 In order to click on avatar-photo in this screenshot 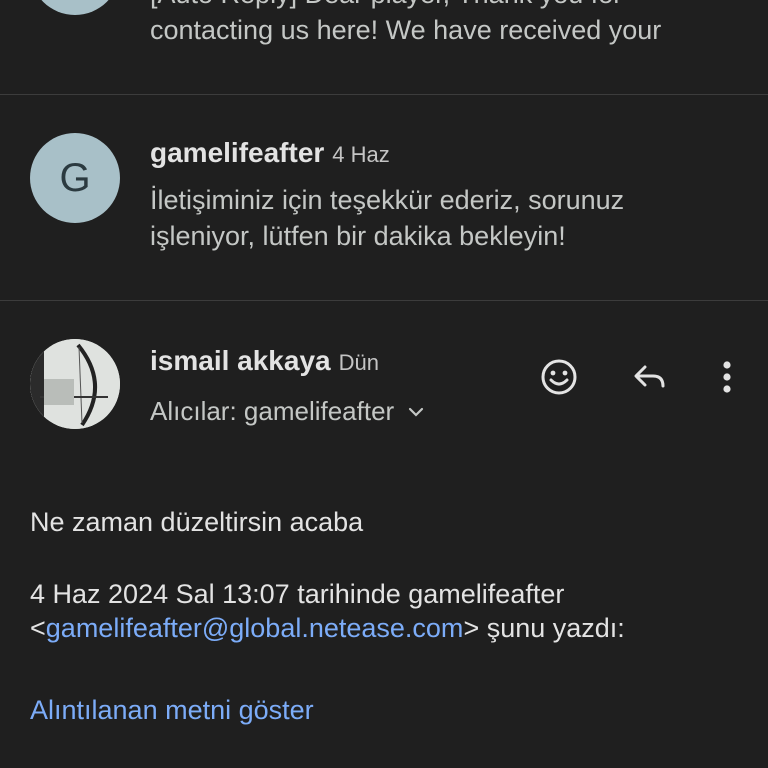, I will do `click(75, 384)`.